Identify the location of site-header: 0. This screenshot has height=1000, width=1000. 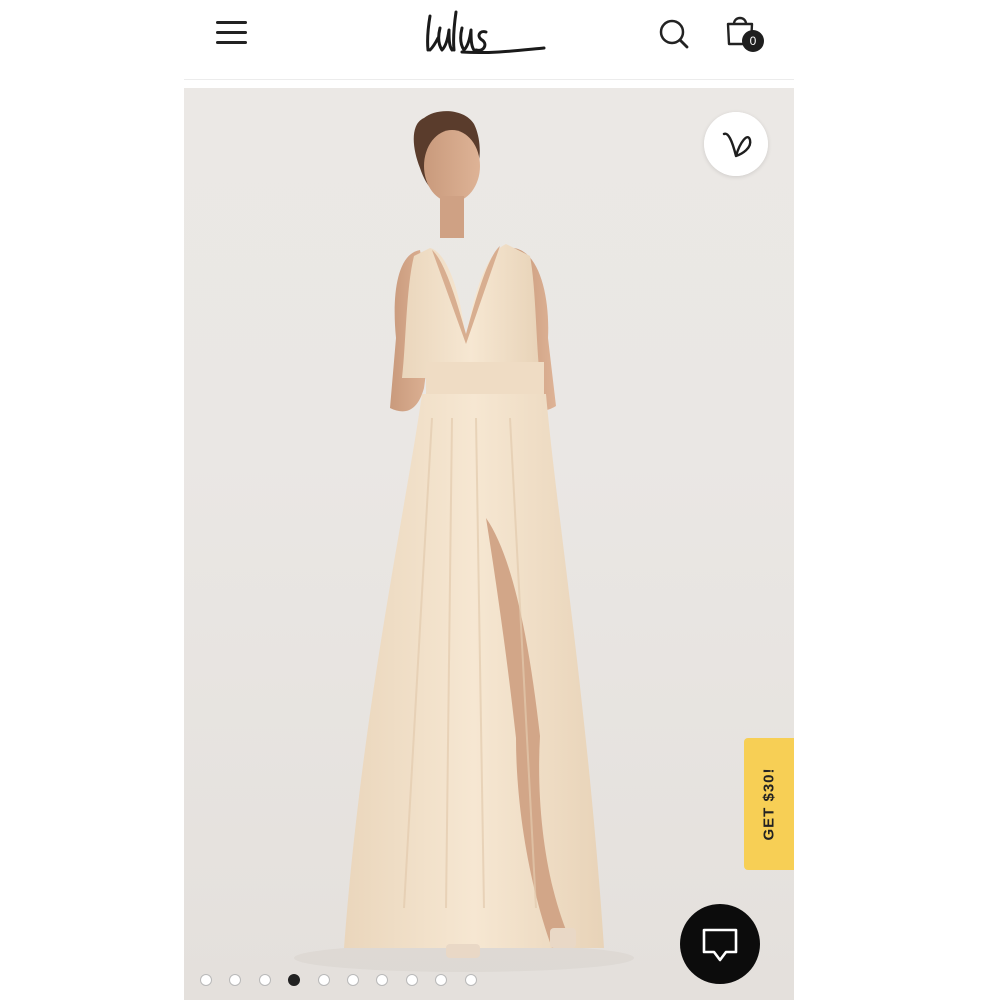
(489, 40).